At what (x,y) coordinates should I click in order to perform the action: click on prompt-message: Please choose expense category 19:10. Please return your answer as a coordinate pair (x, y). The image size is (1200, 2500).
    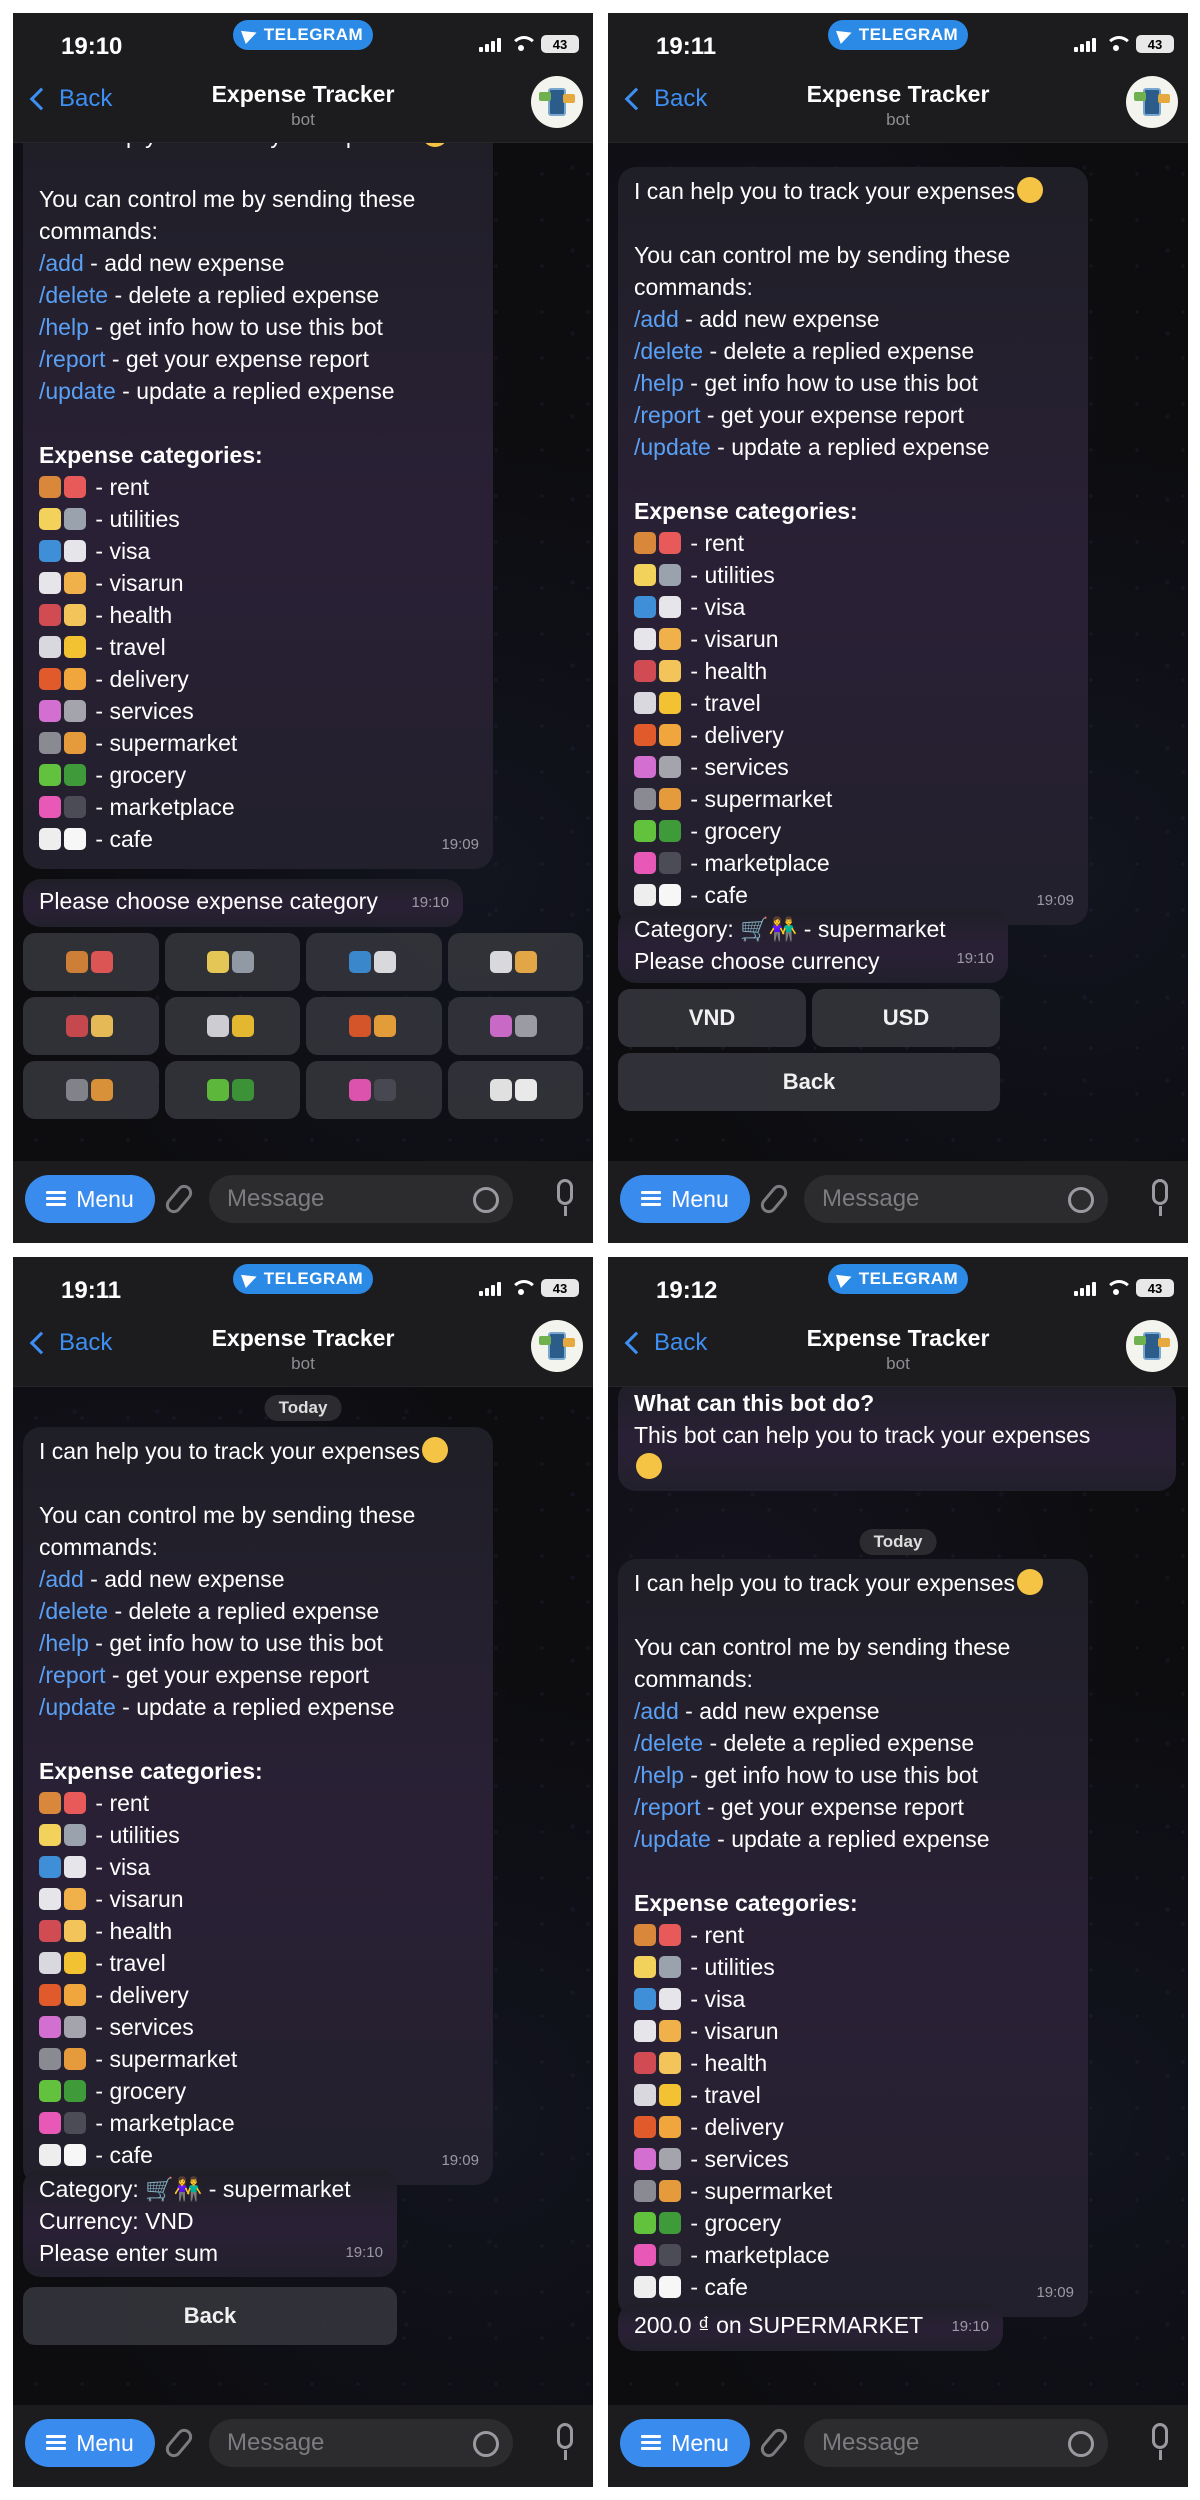
    Looking at the image, I should click on (243, 903).